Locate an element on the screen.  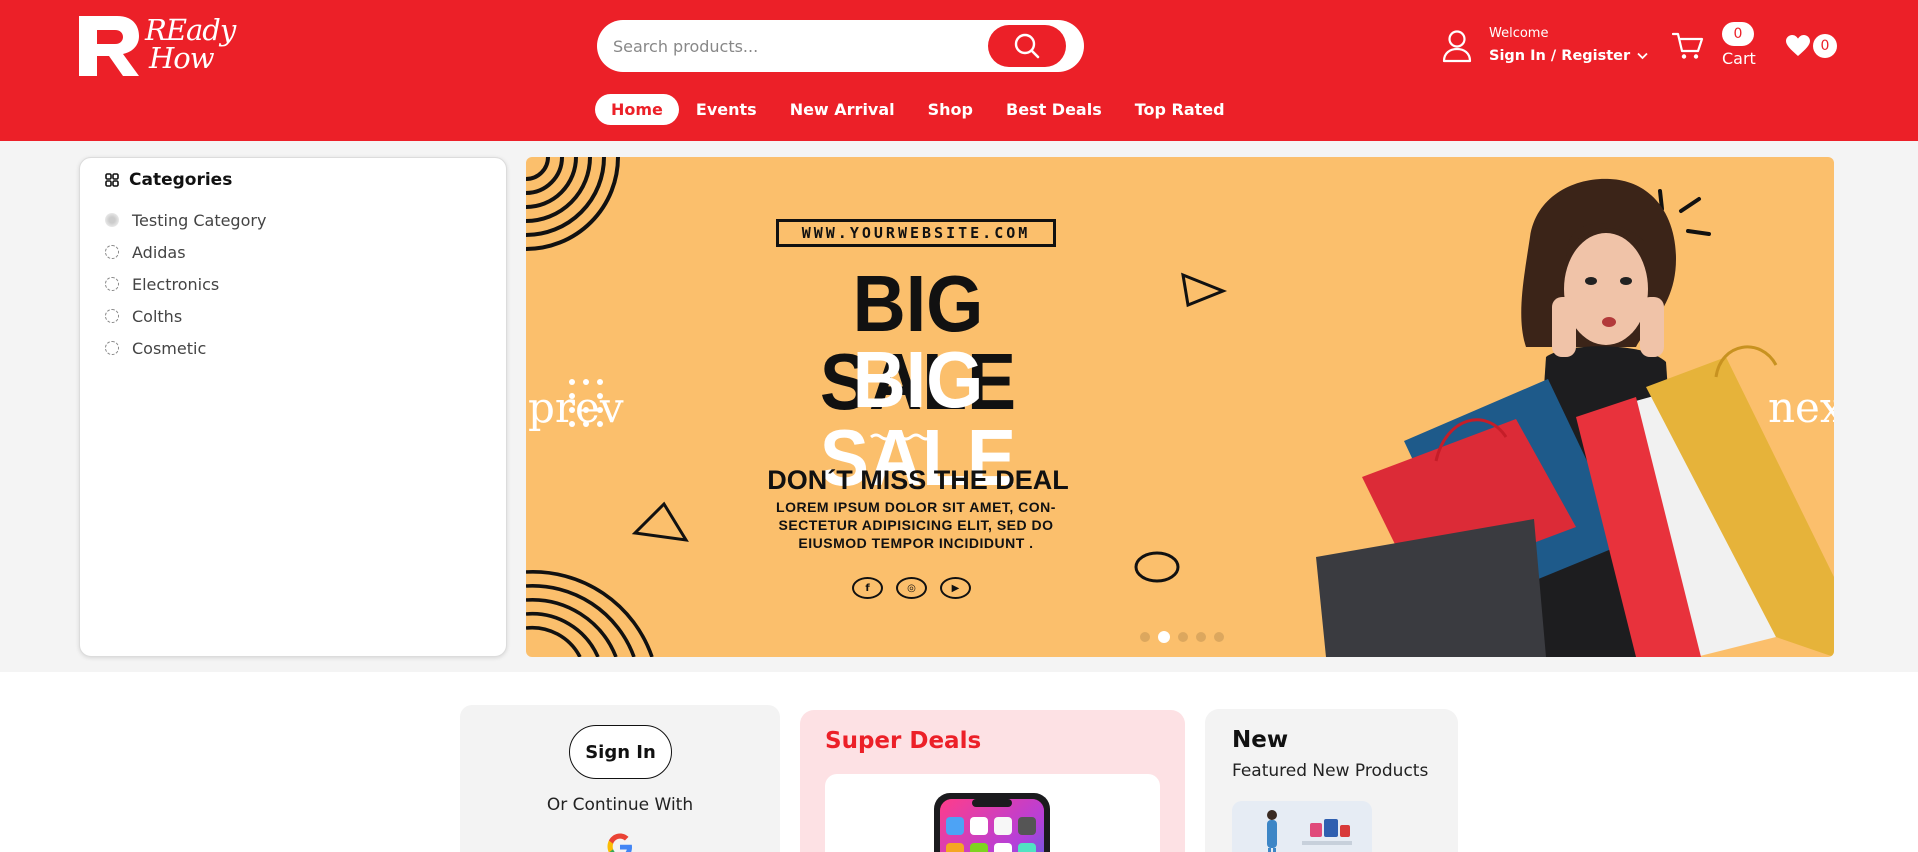
cart-count-badge: 0 is located at coordinates (1738, 34).